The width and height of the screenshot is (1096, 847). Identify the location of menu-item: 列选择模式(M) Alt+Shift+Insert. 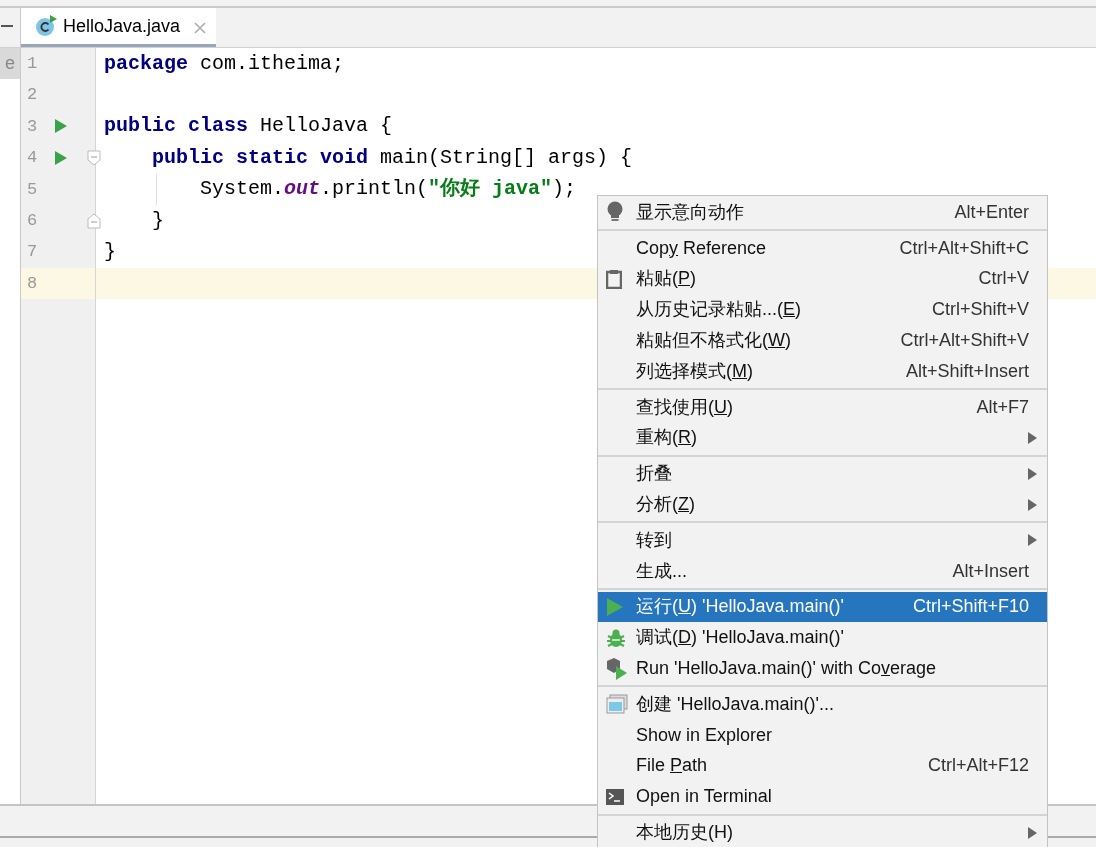
(822, 371).